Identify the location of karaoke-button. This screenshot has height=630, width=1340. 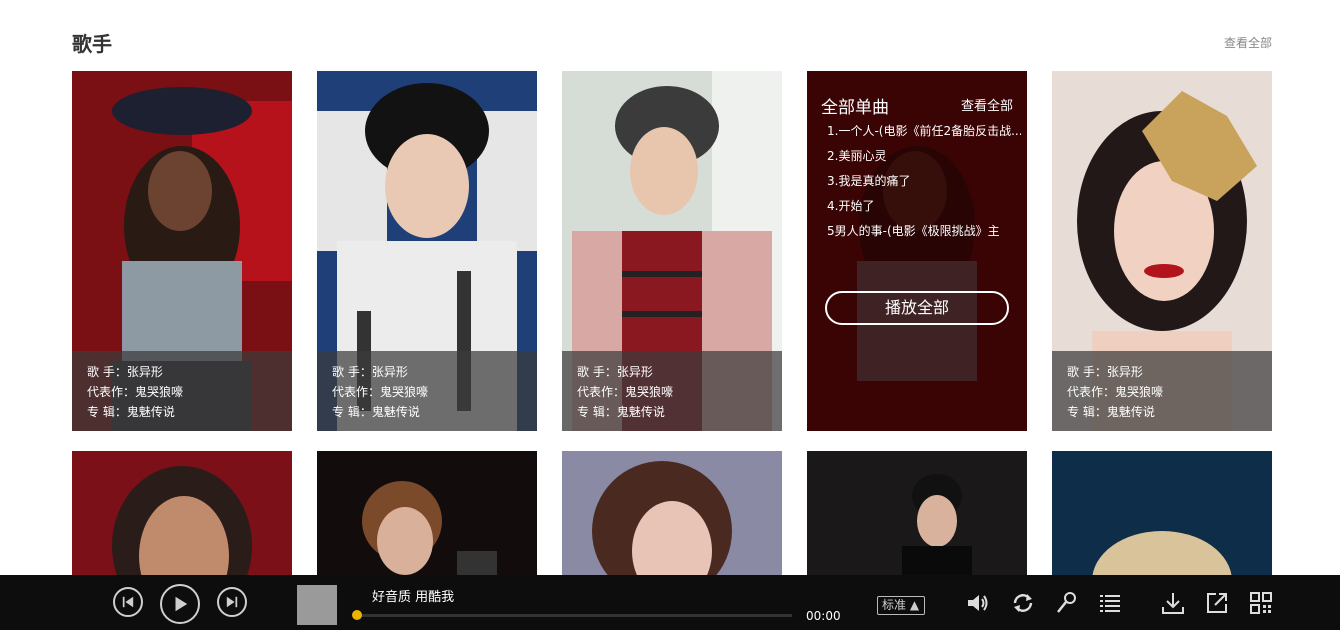
(1066, 603).